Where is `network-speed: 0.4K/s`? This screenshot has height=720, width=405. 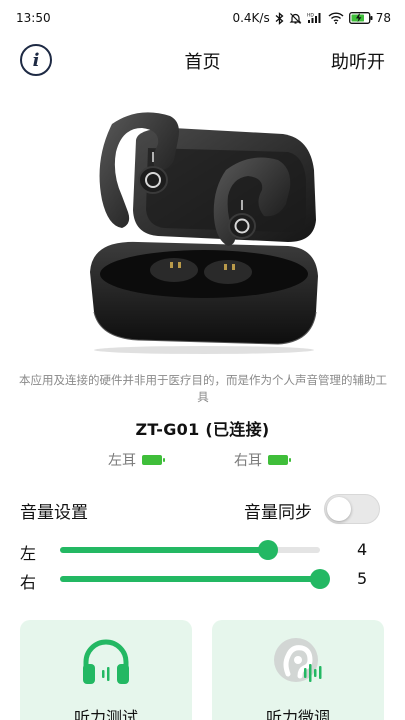
network-speed: 0.4K/s is located at coordinates (251, 18).